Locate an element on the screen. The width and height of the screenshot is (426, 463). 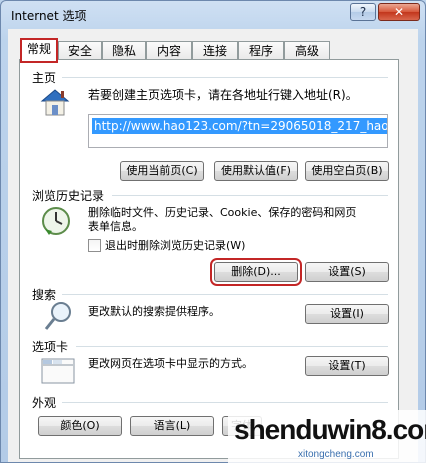
history-divider is located at coordinates (250, 195).